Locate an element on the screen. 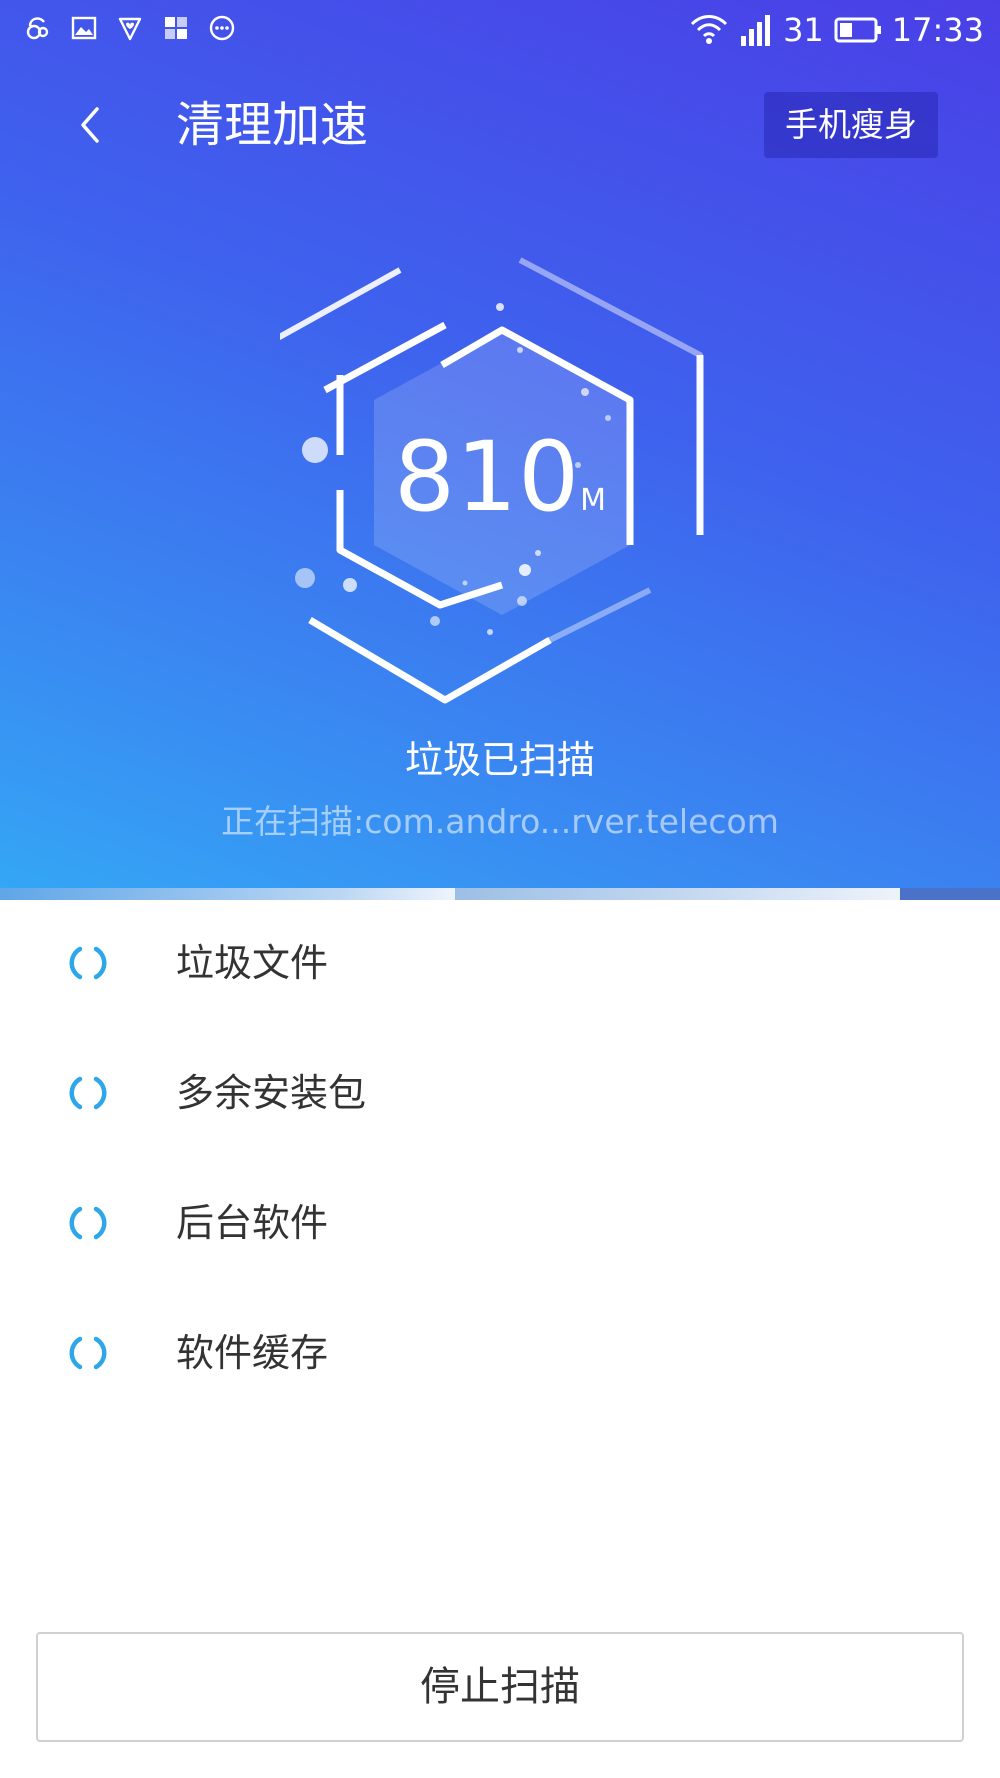  stop-scan-button: 停止扫描 is located at coordinates (500, 1687).